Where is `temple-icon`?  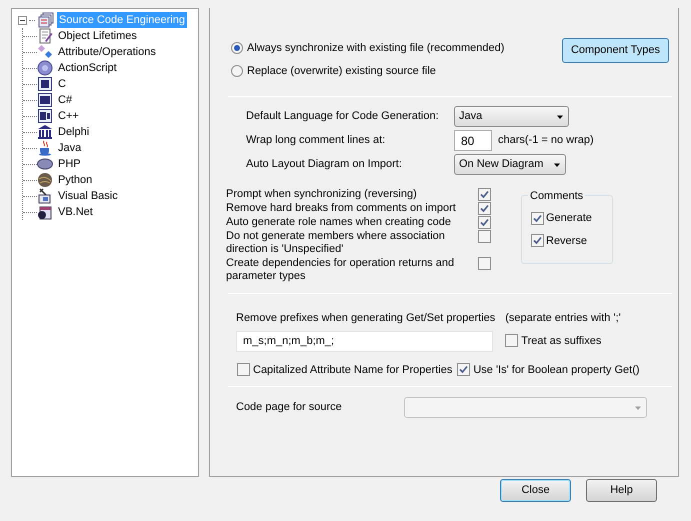 temple-icon is located at coordinates (45, 132).